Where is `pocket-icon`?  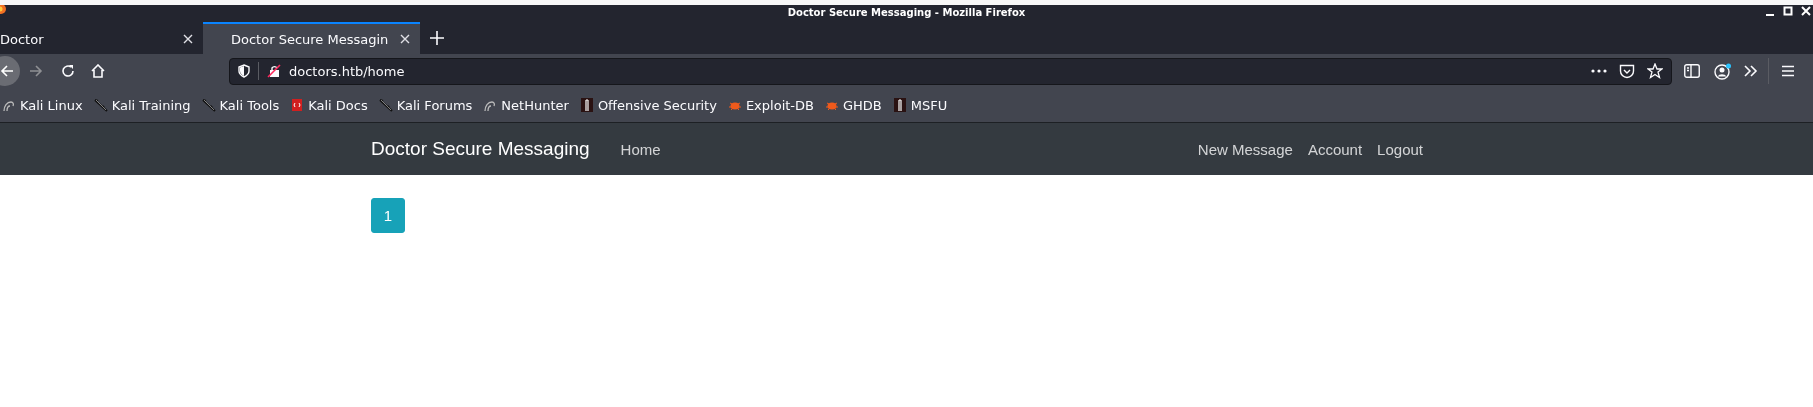
pocket-icon is located at coordinates (1627, 71).